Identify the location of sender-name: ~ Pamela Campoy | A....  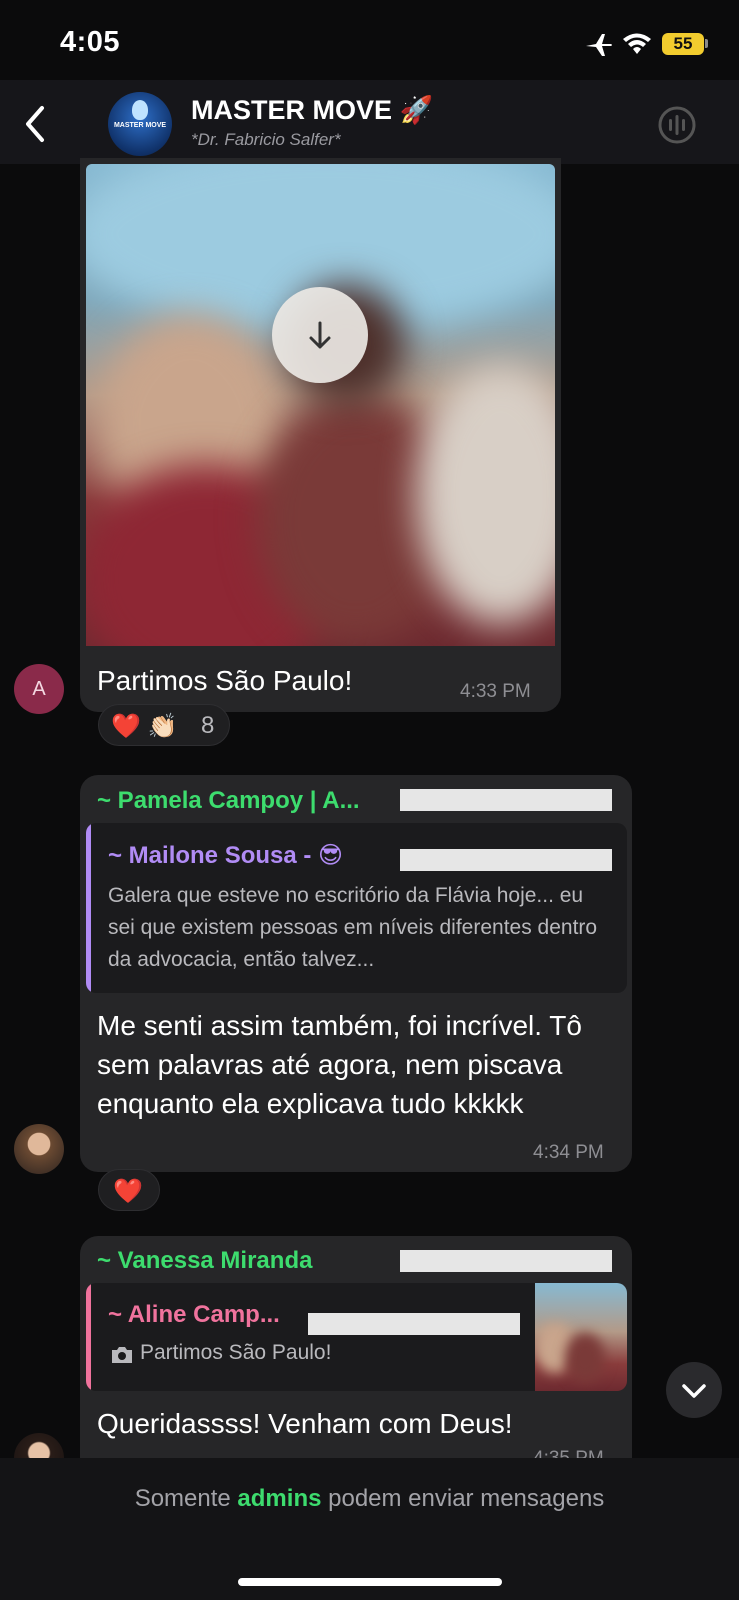
(228, 801).